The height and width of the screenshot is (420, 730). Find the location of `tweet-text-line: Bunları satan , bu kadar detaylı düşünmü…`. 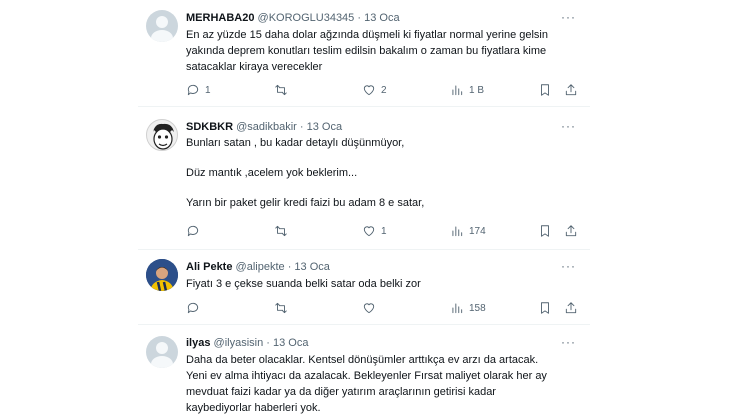

tweet-text-line: Bunları satan , bu kadar detaylı düşünmü… is located at coordinates (295, 143).